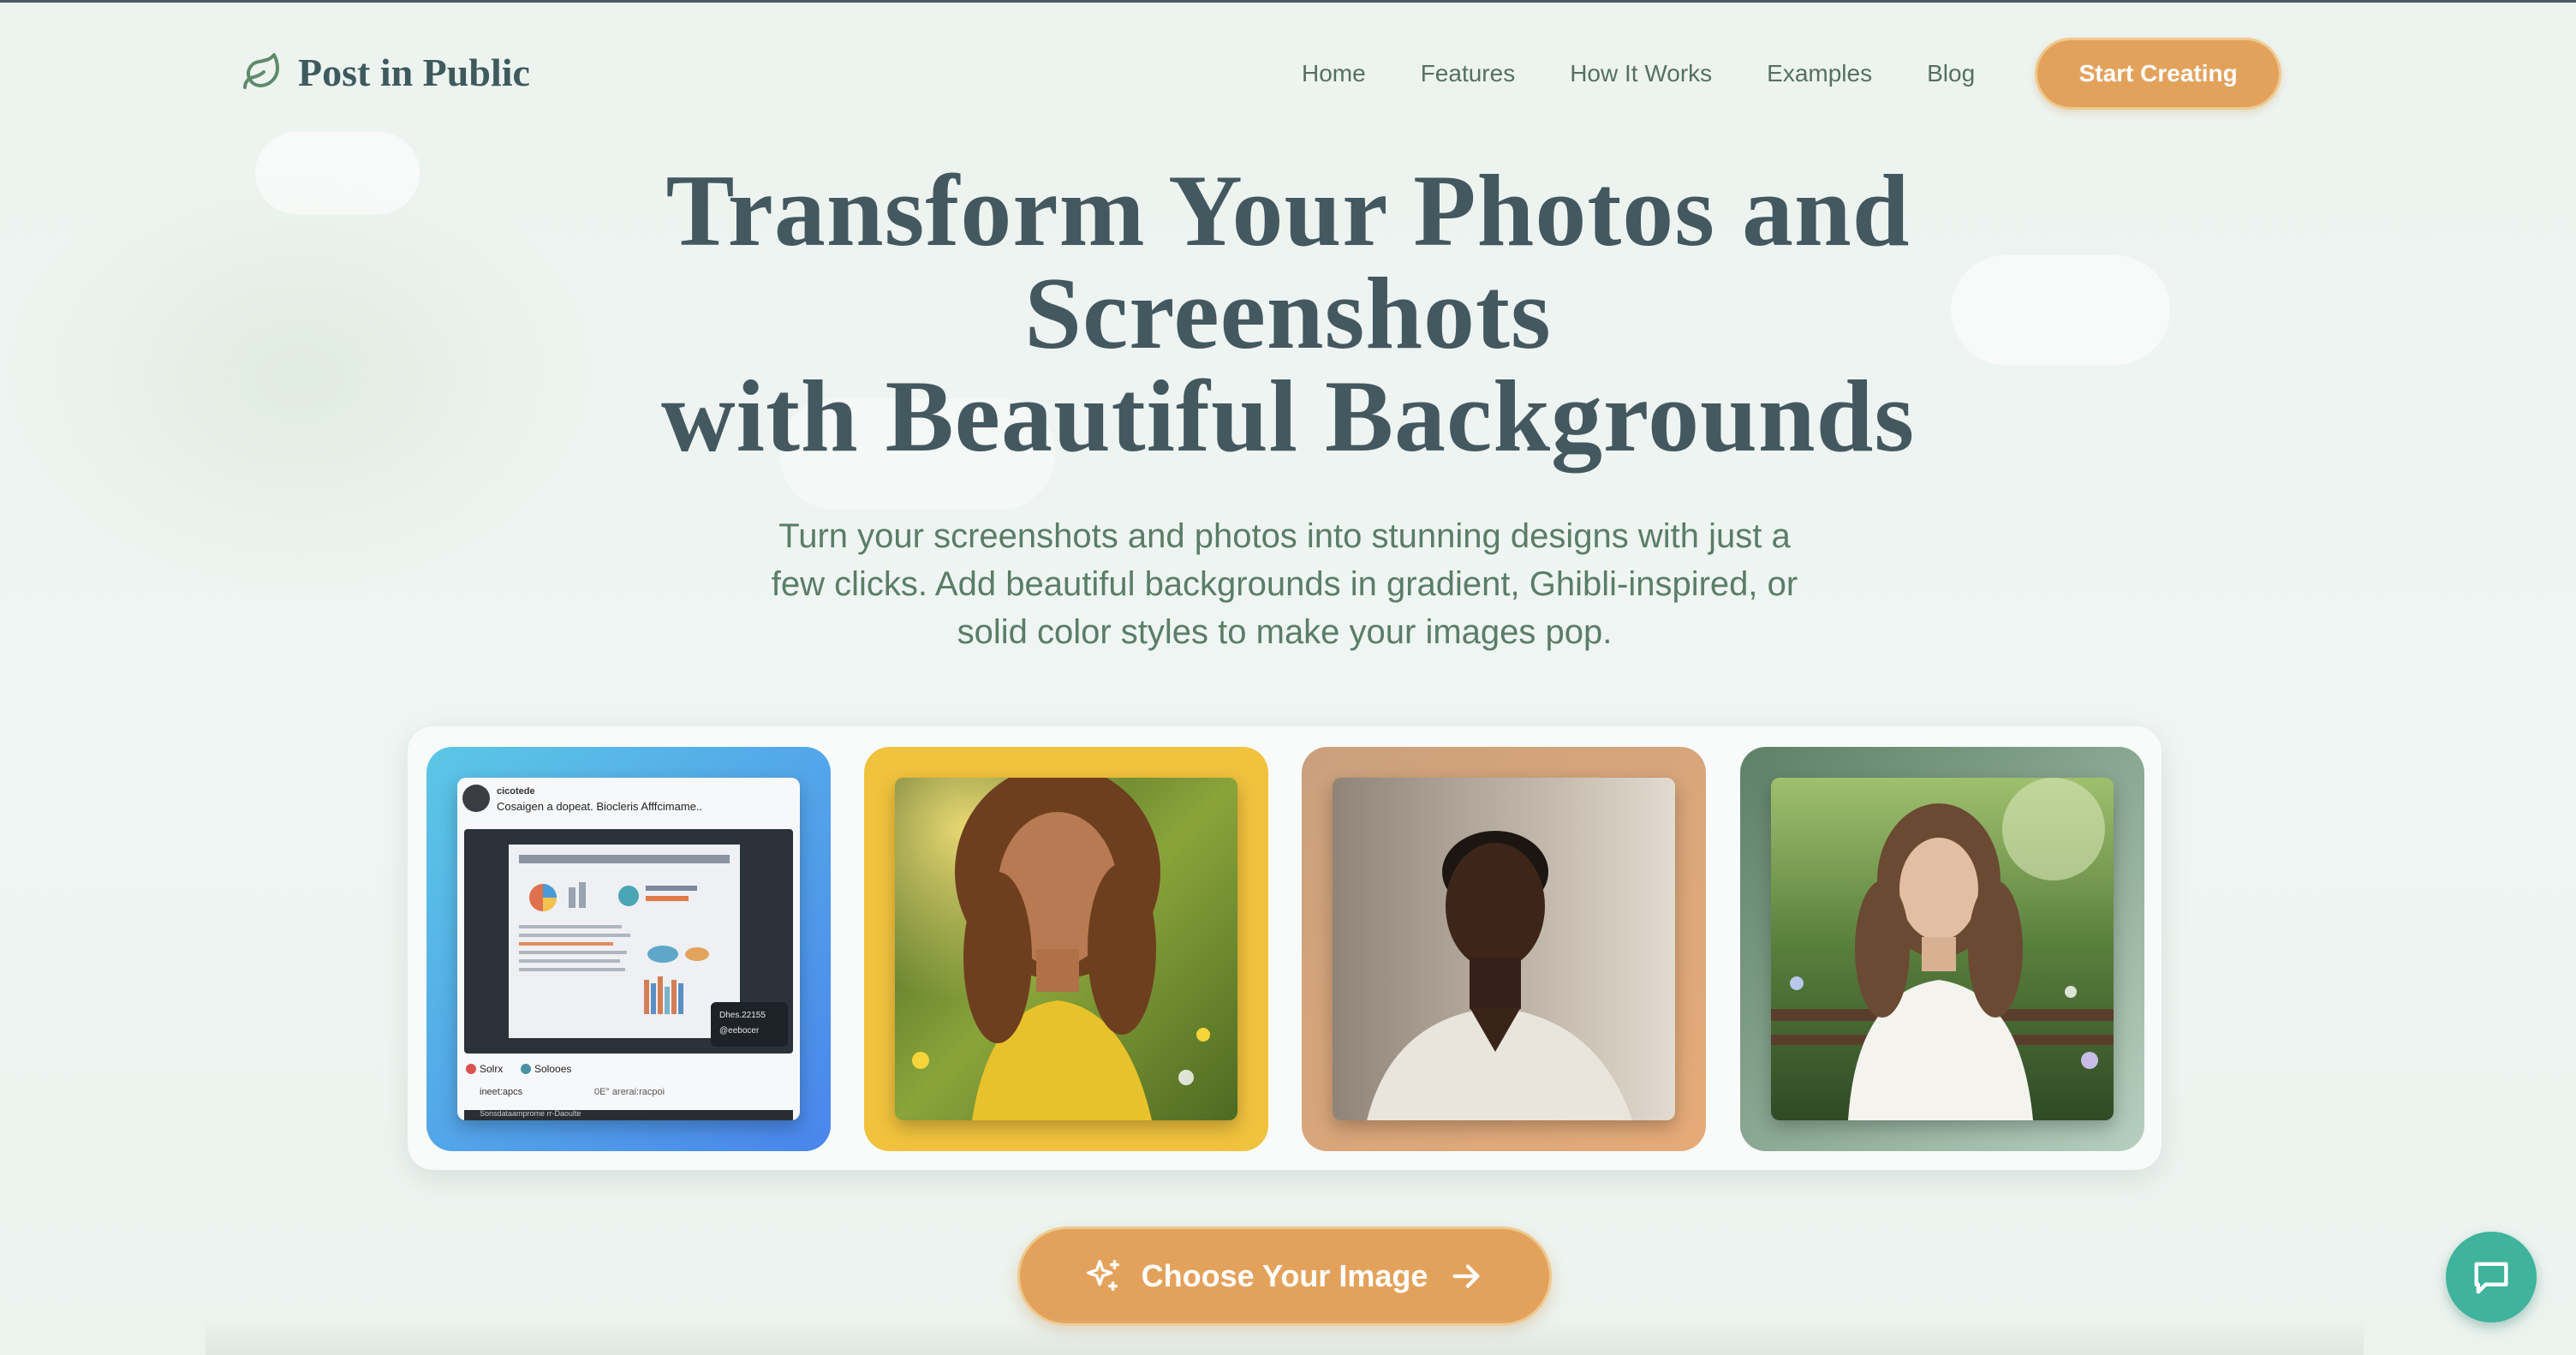 This screenshot has width=2576, height=1355. What do you see at coordinates (1288, 416) in the screenshot?
I see `hero-title-line: with Beautiful Backgrounds` at bounding box center [1288, 416].